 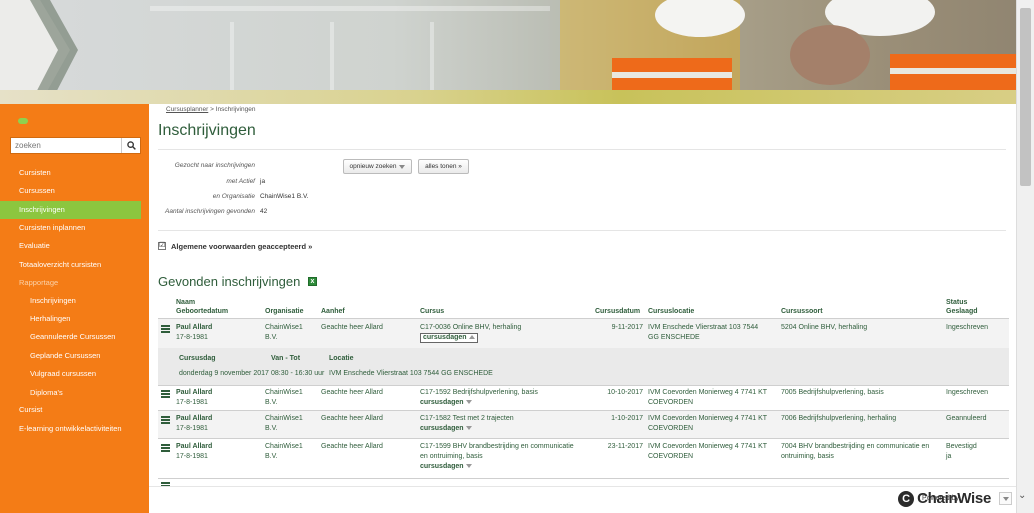 What do you see at coordinates (241, 246) in the screenshot?
I see `terms-accepted-link: Algemene voorwaarden geaccepteerd »` at bounding box center [241, 246].